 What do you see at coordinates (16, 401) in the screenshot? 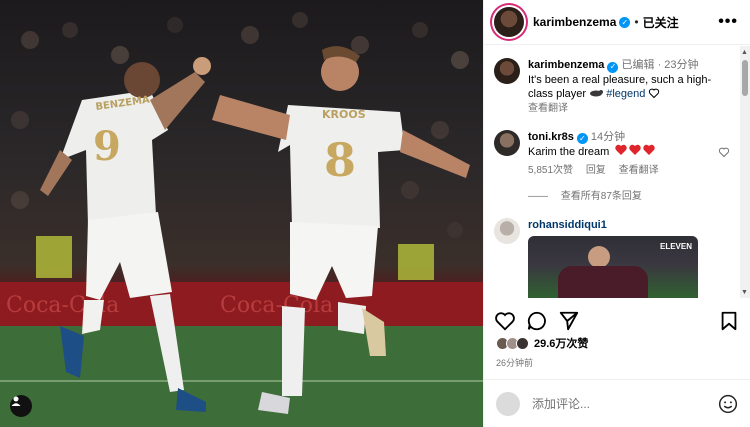
I see `person-icon` at bounding box center [16, 401].